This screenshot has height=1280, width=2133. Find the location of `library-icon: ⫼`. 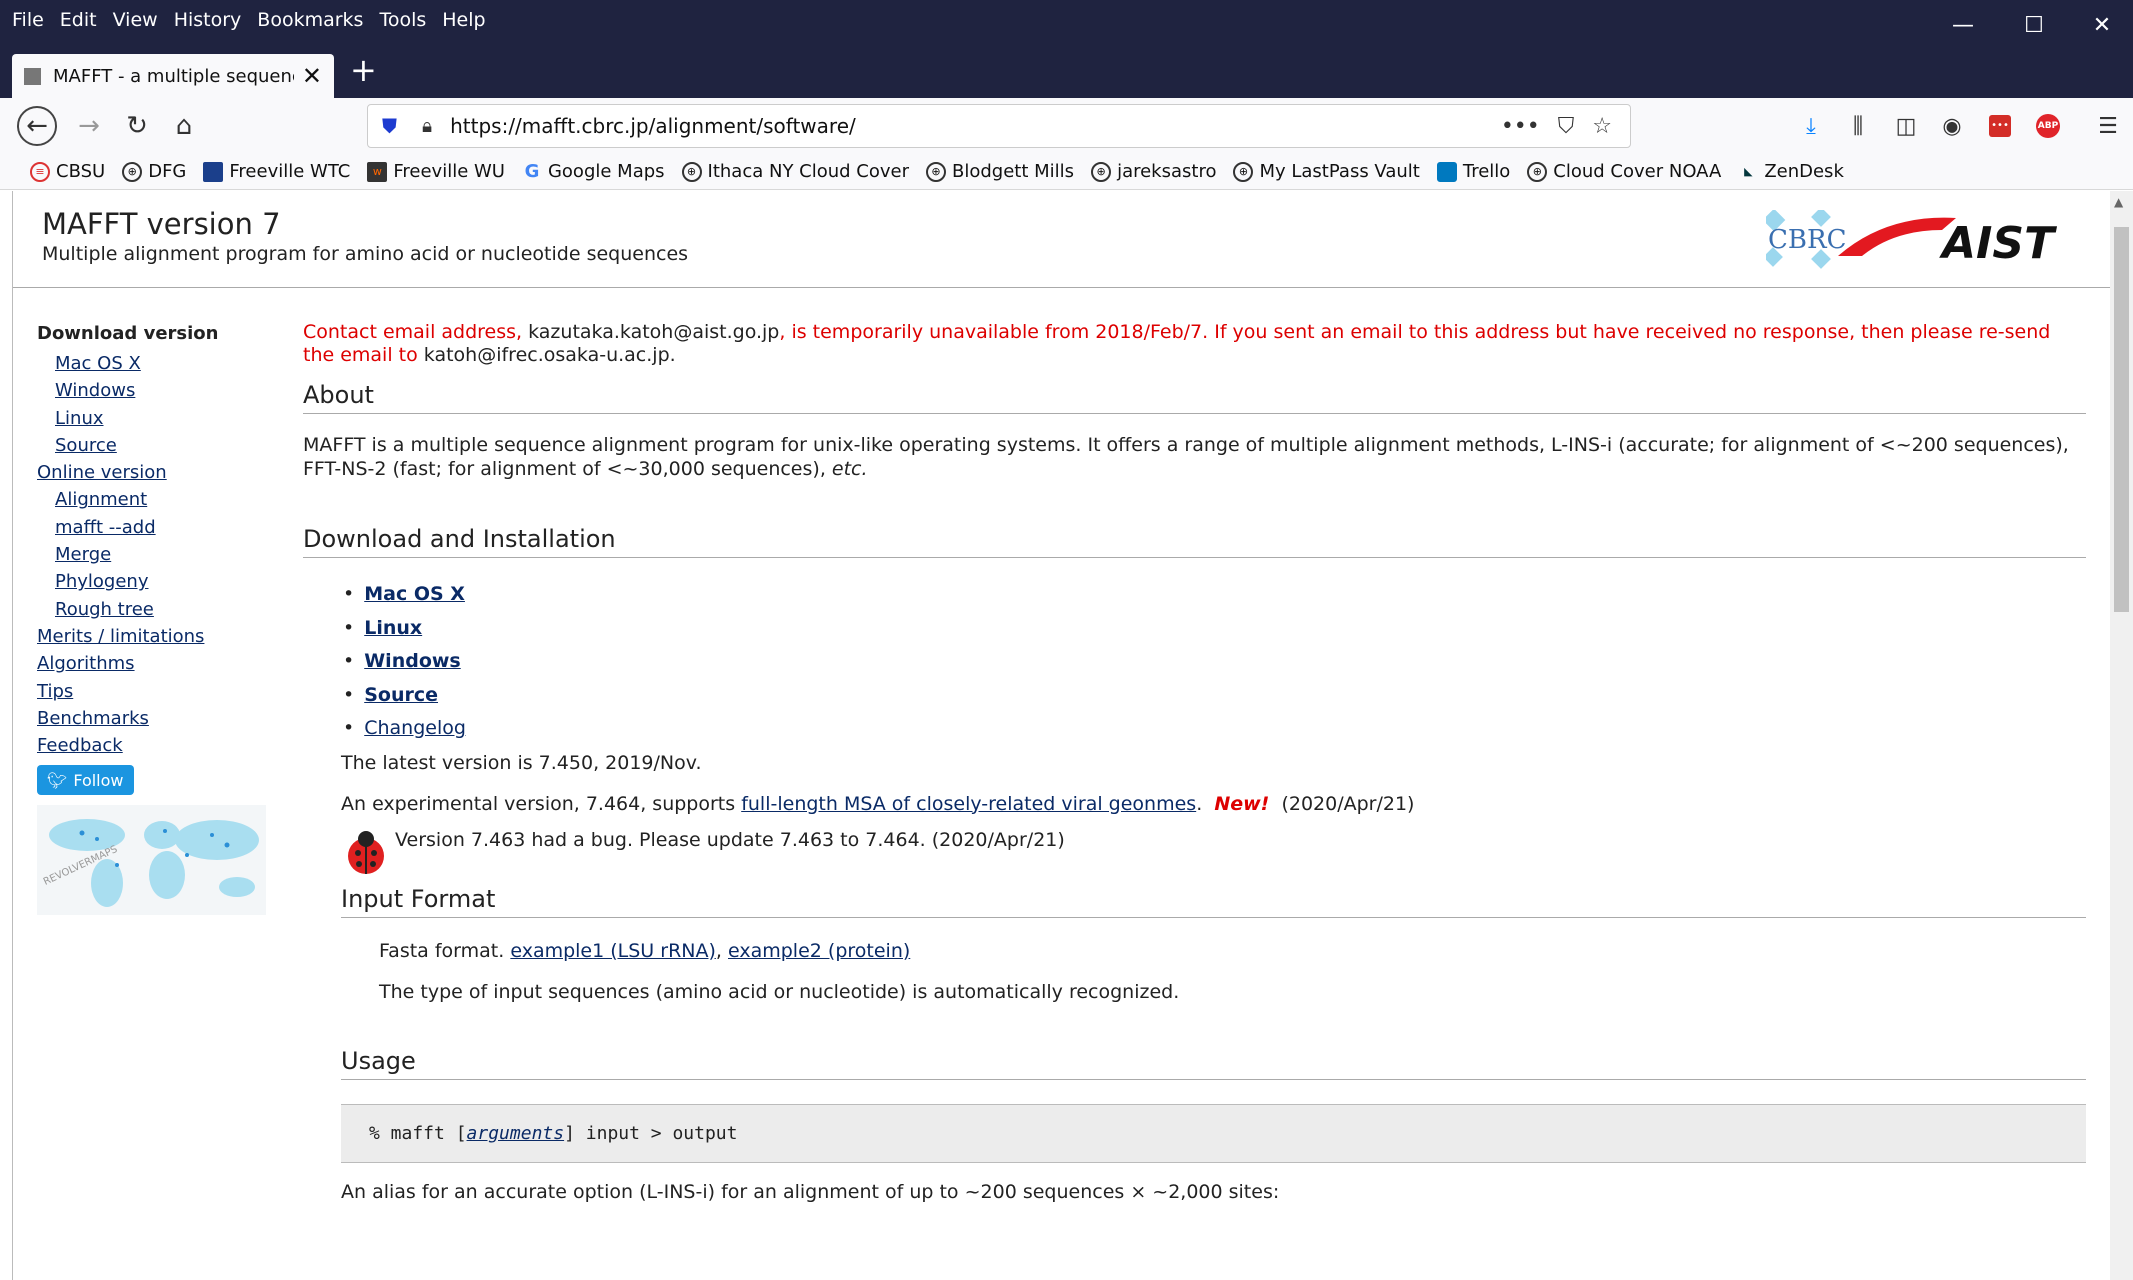

library-icon: ⫼ is located at coordinates (1858, 126).